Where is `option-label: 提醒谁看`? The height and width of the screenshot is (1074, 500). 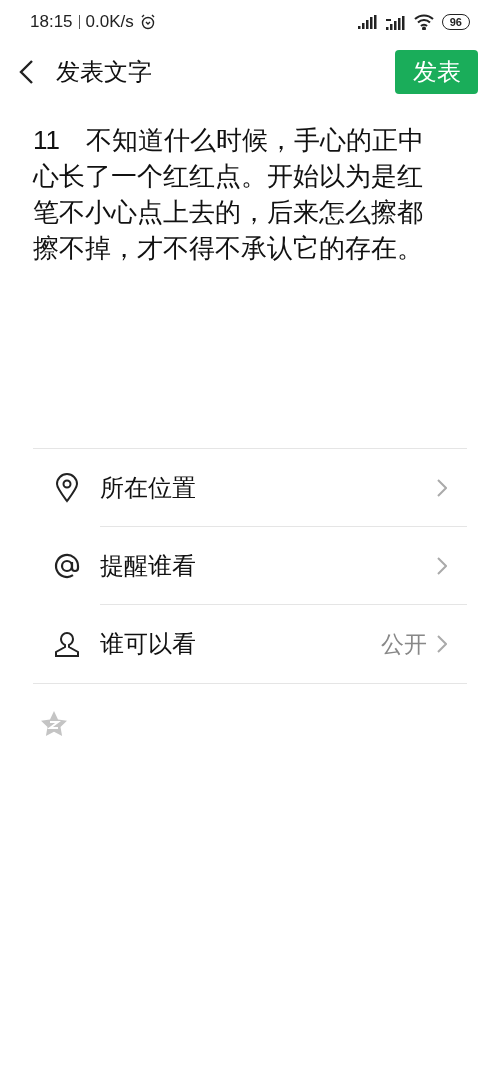
option-label: 提醒谁看 is located at coordinates (148, 565).